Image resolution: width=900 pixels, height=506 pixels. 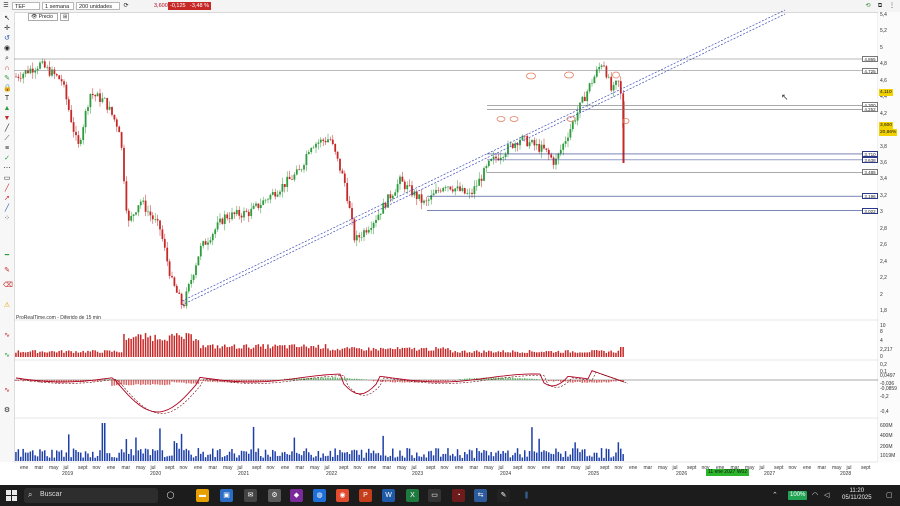 I want to click on price-tick-label: 2,6, so click(x=883, y=245).